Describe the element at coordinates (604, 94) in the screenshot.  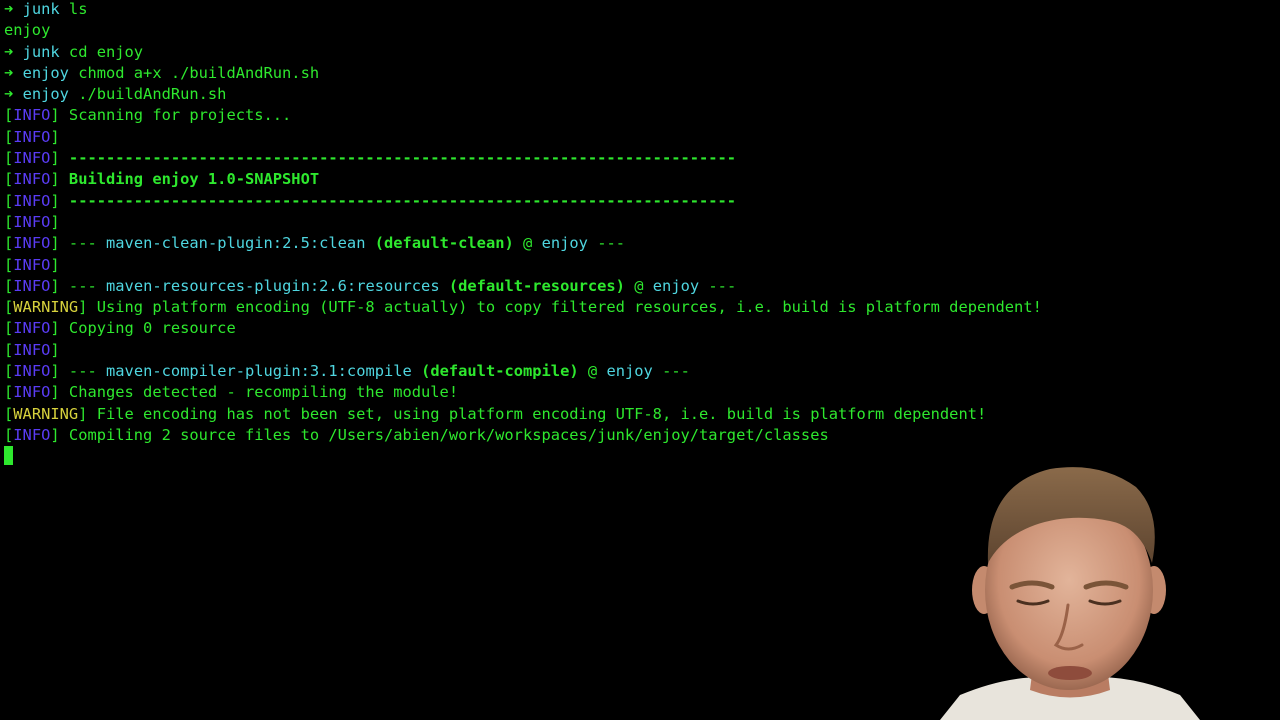
I see `prompt-line: ➜ enjoy ./buildAndRun.sh` at that location.